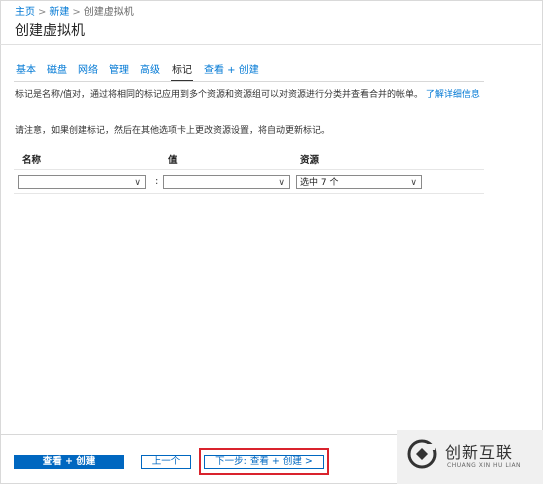 This screenshot has width=543, height=484. What do you see at coordinates (166, 462) in the screenshot?
I see `previous-button: 上一个` at bounding box center [166, 462].